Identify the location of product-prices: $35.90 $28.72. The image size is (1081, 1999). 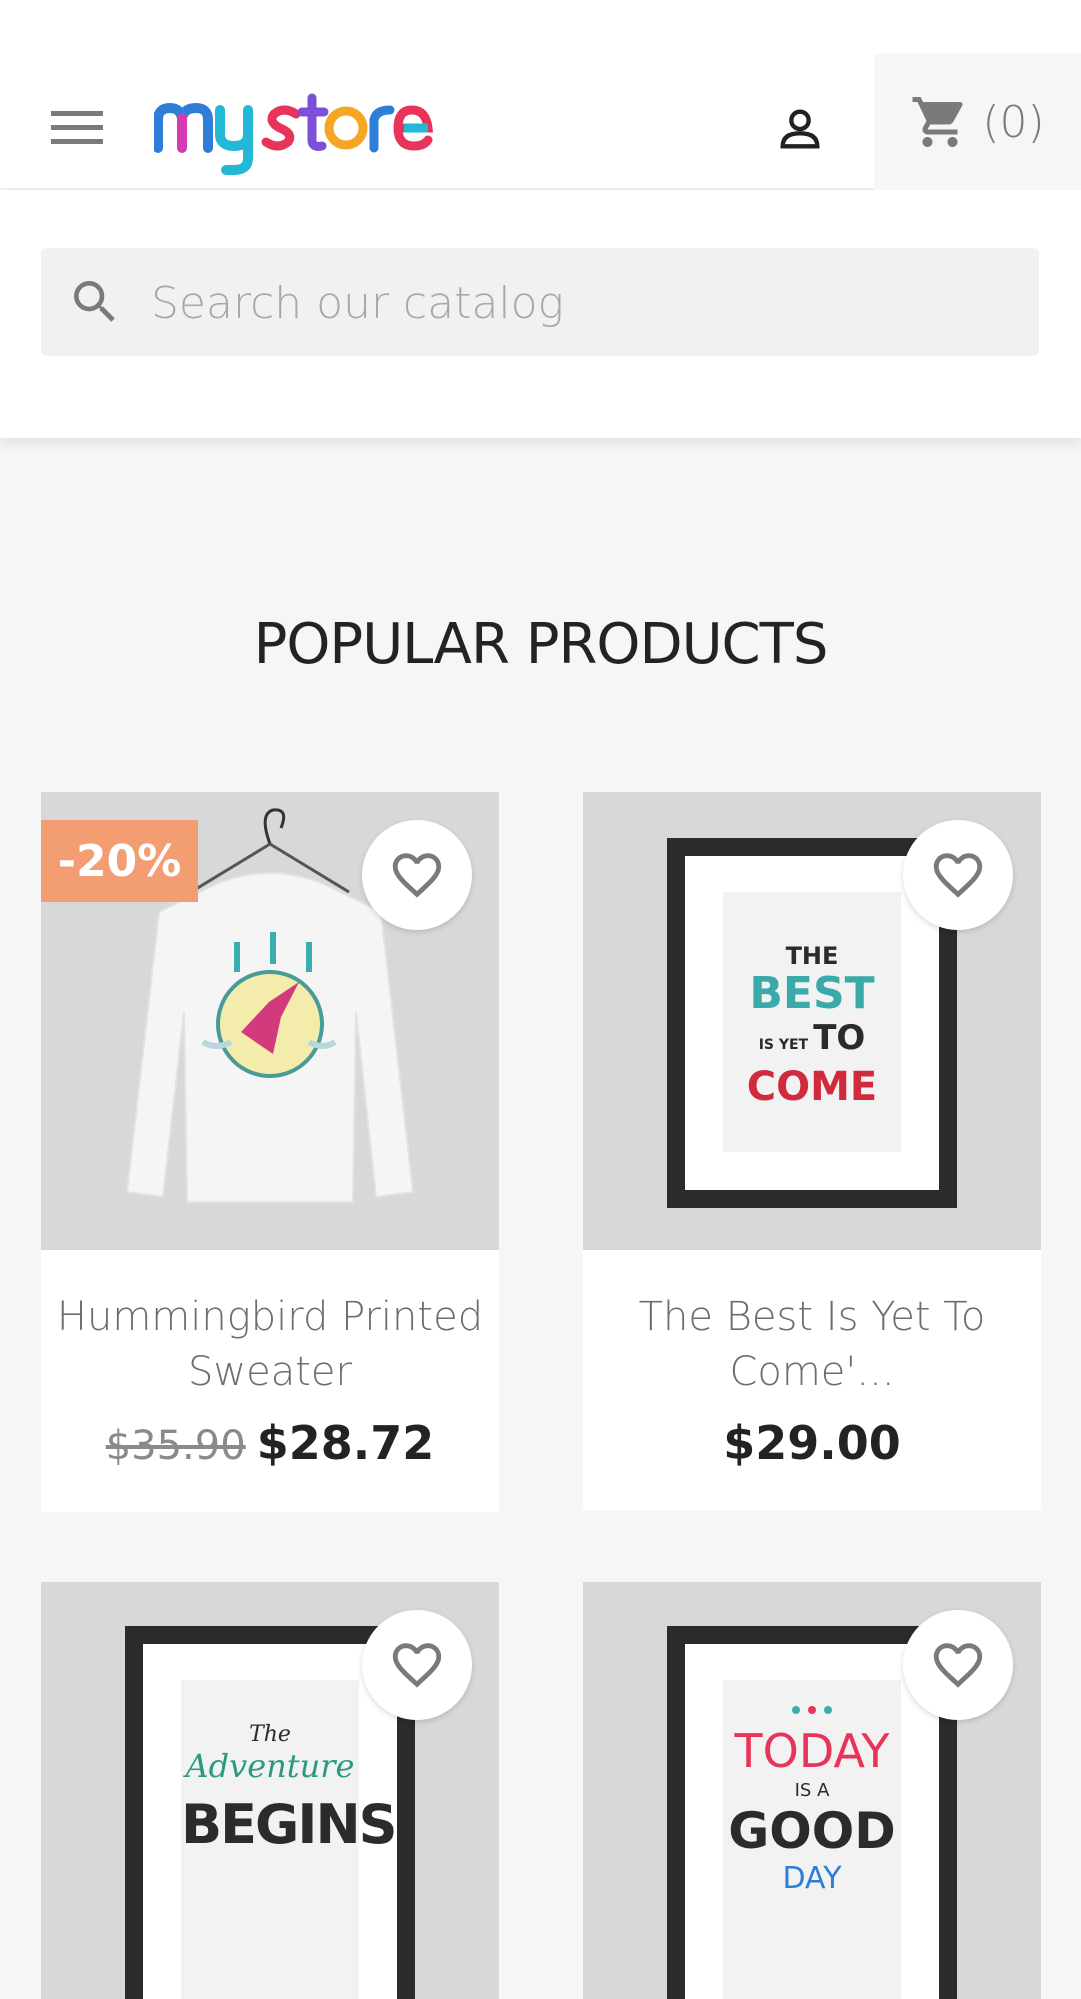
(270, 1443).